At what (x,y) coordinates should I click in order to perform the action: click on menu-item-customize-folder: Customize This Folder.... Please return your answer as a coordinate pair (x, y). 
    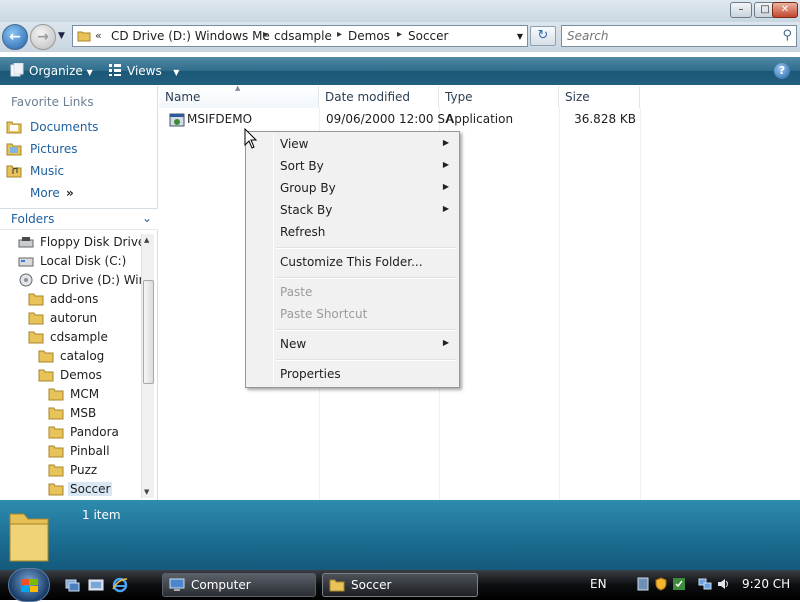
    Looking at the image, I should click on (352, 262).